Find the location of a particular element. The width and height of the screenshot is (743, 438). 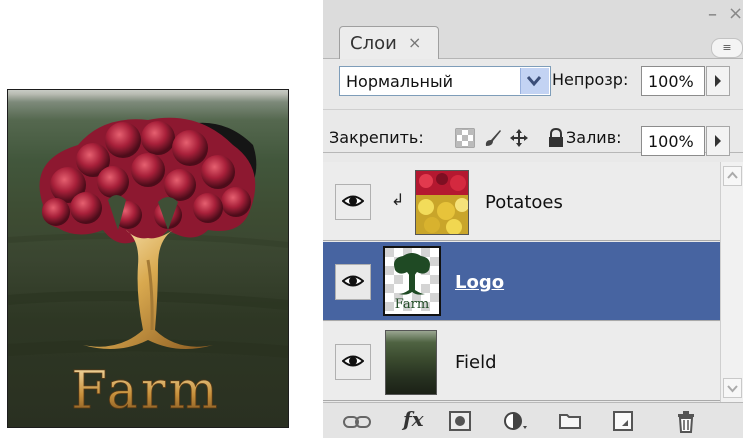

layer-row-field: Field is located at coordinates (521, 361).